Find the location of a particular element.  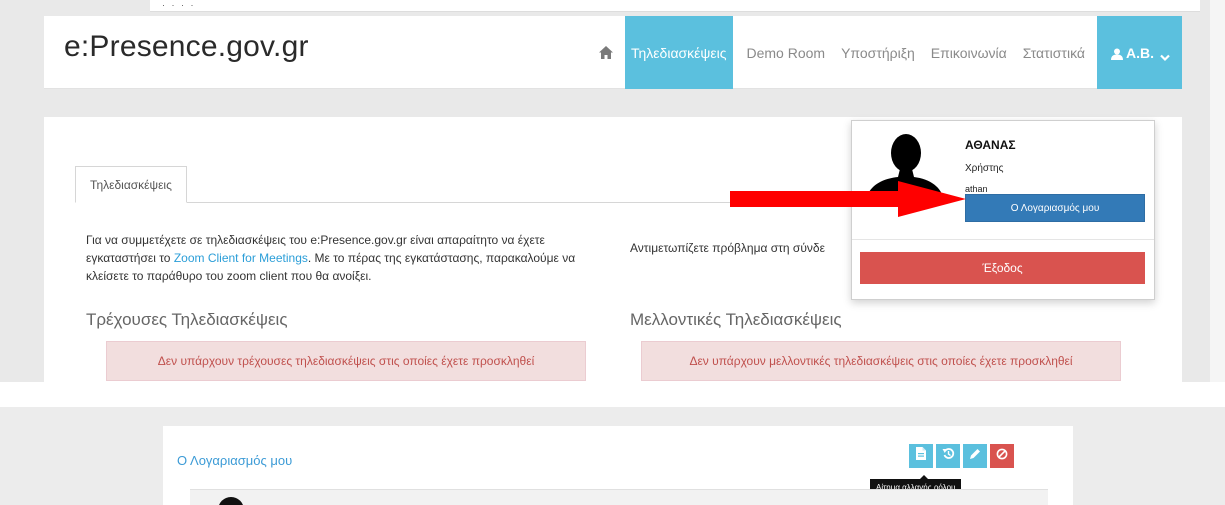

user-name: ΑΘΑΝΑΣ is located at coordinates (990, 145).